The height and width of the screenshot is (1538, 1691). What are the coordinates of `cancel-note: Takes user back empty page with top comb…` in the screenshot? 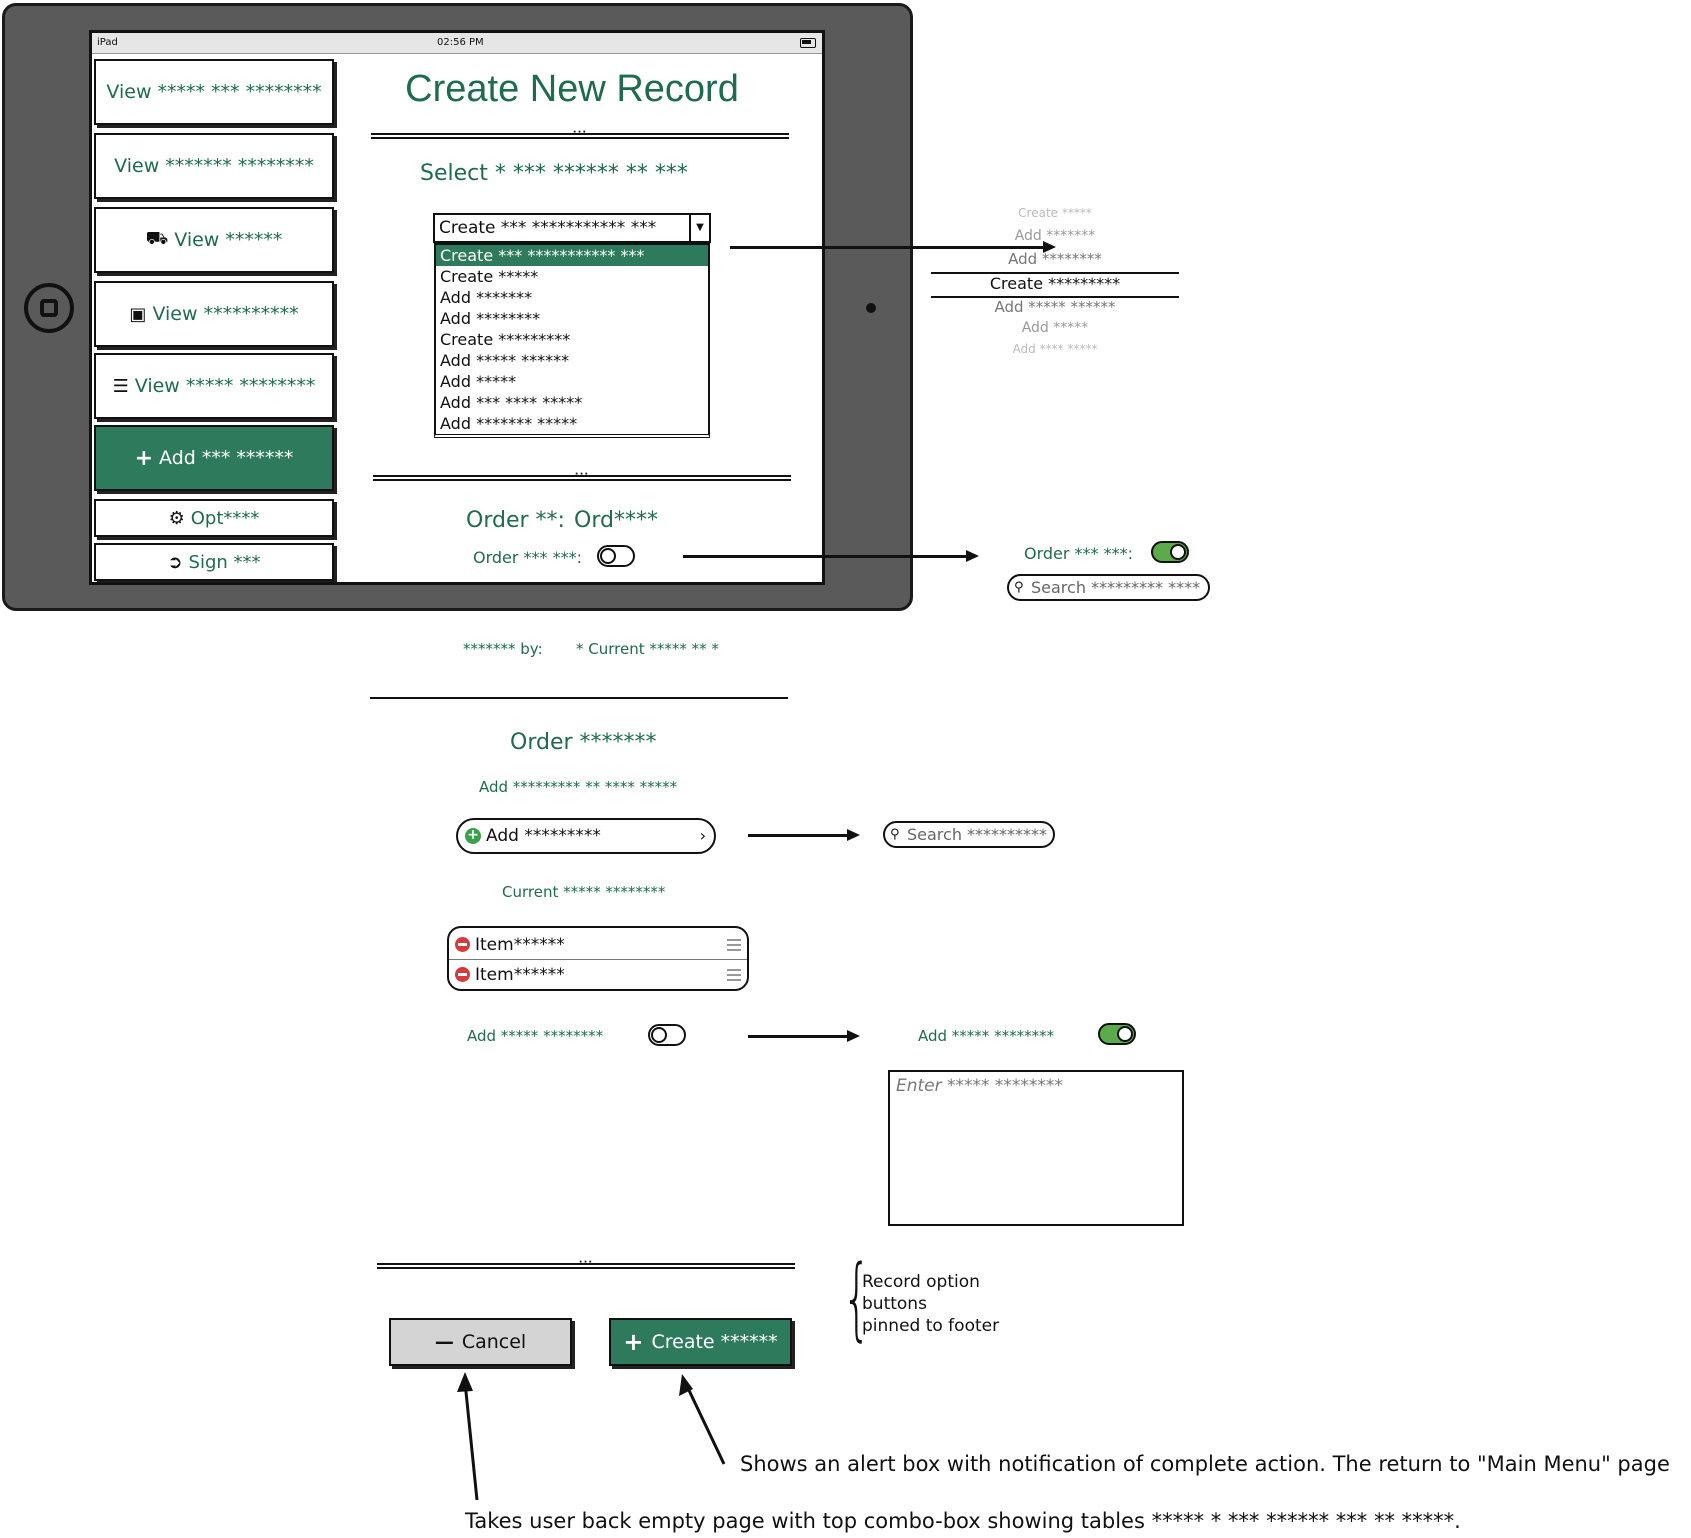 It's located at (963, 1521).